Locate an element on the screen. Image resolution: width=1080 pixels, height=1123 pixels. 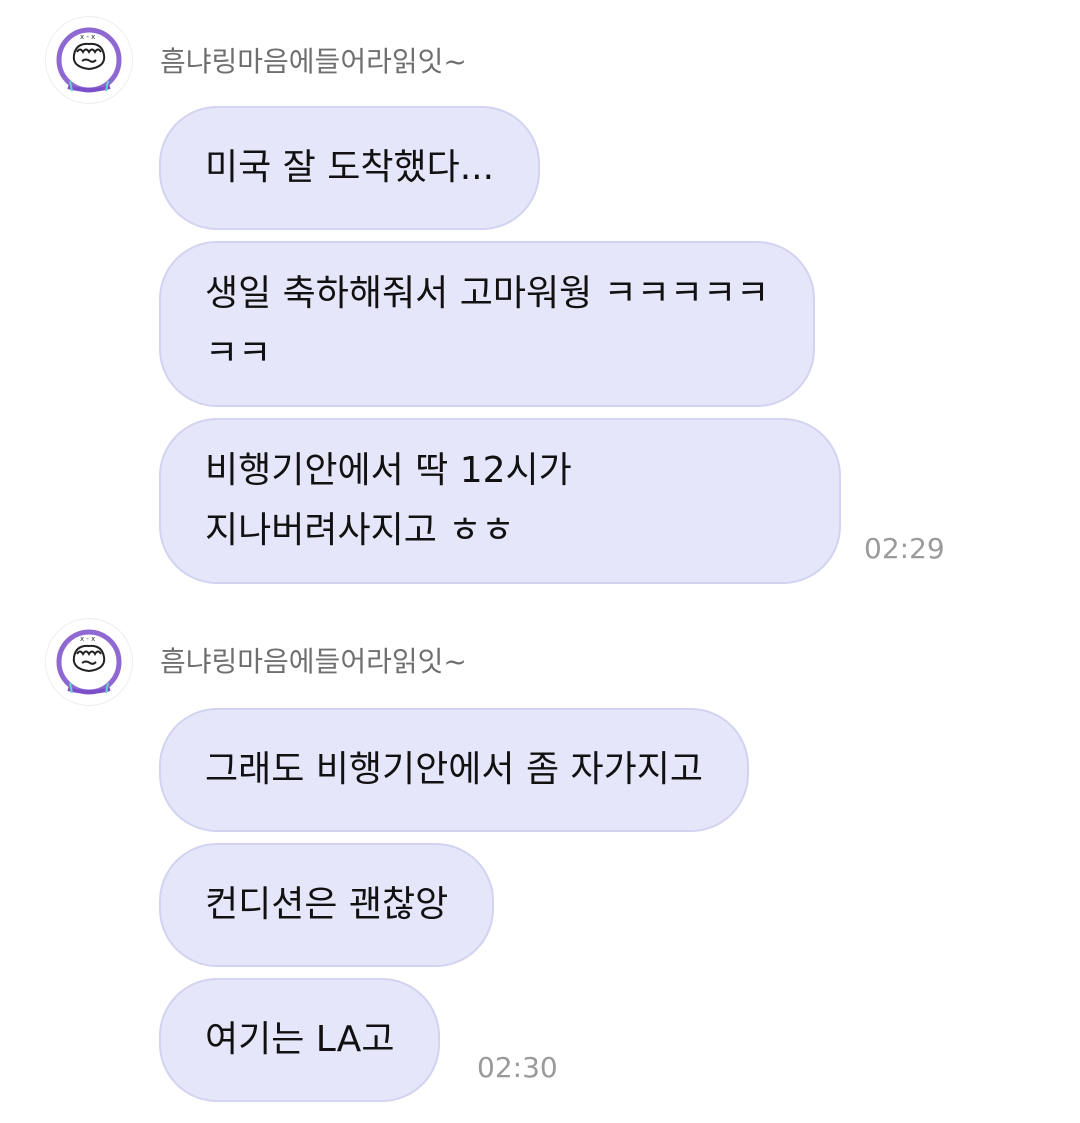
message-text: 지나버려사지고 ㅎㅎ is located at coordinates (360, 530).